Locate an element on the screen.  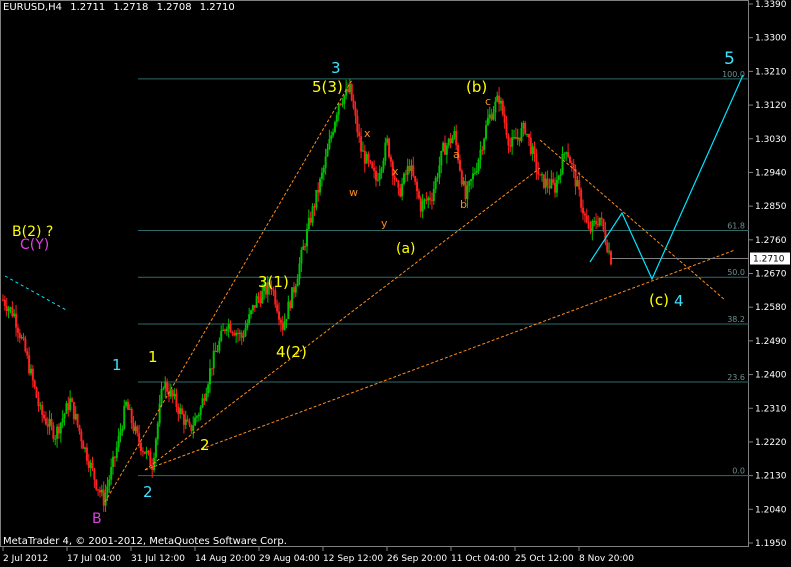
fib-level-label: 50.0 is located at coordinates (736, 272).